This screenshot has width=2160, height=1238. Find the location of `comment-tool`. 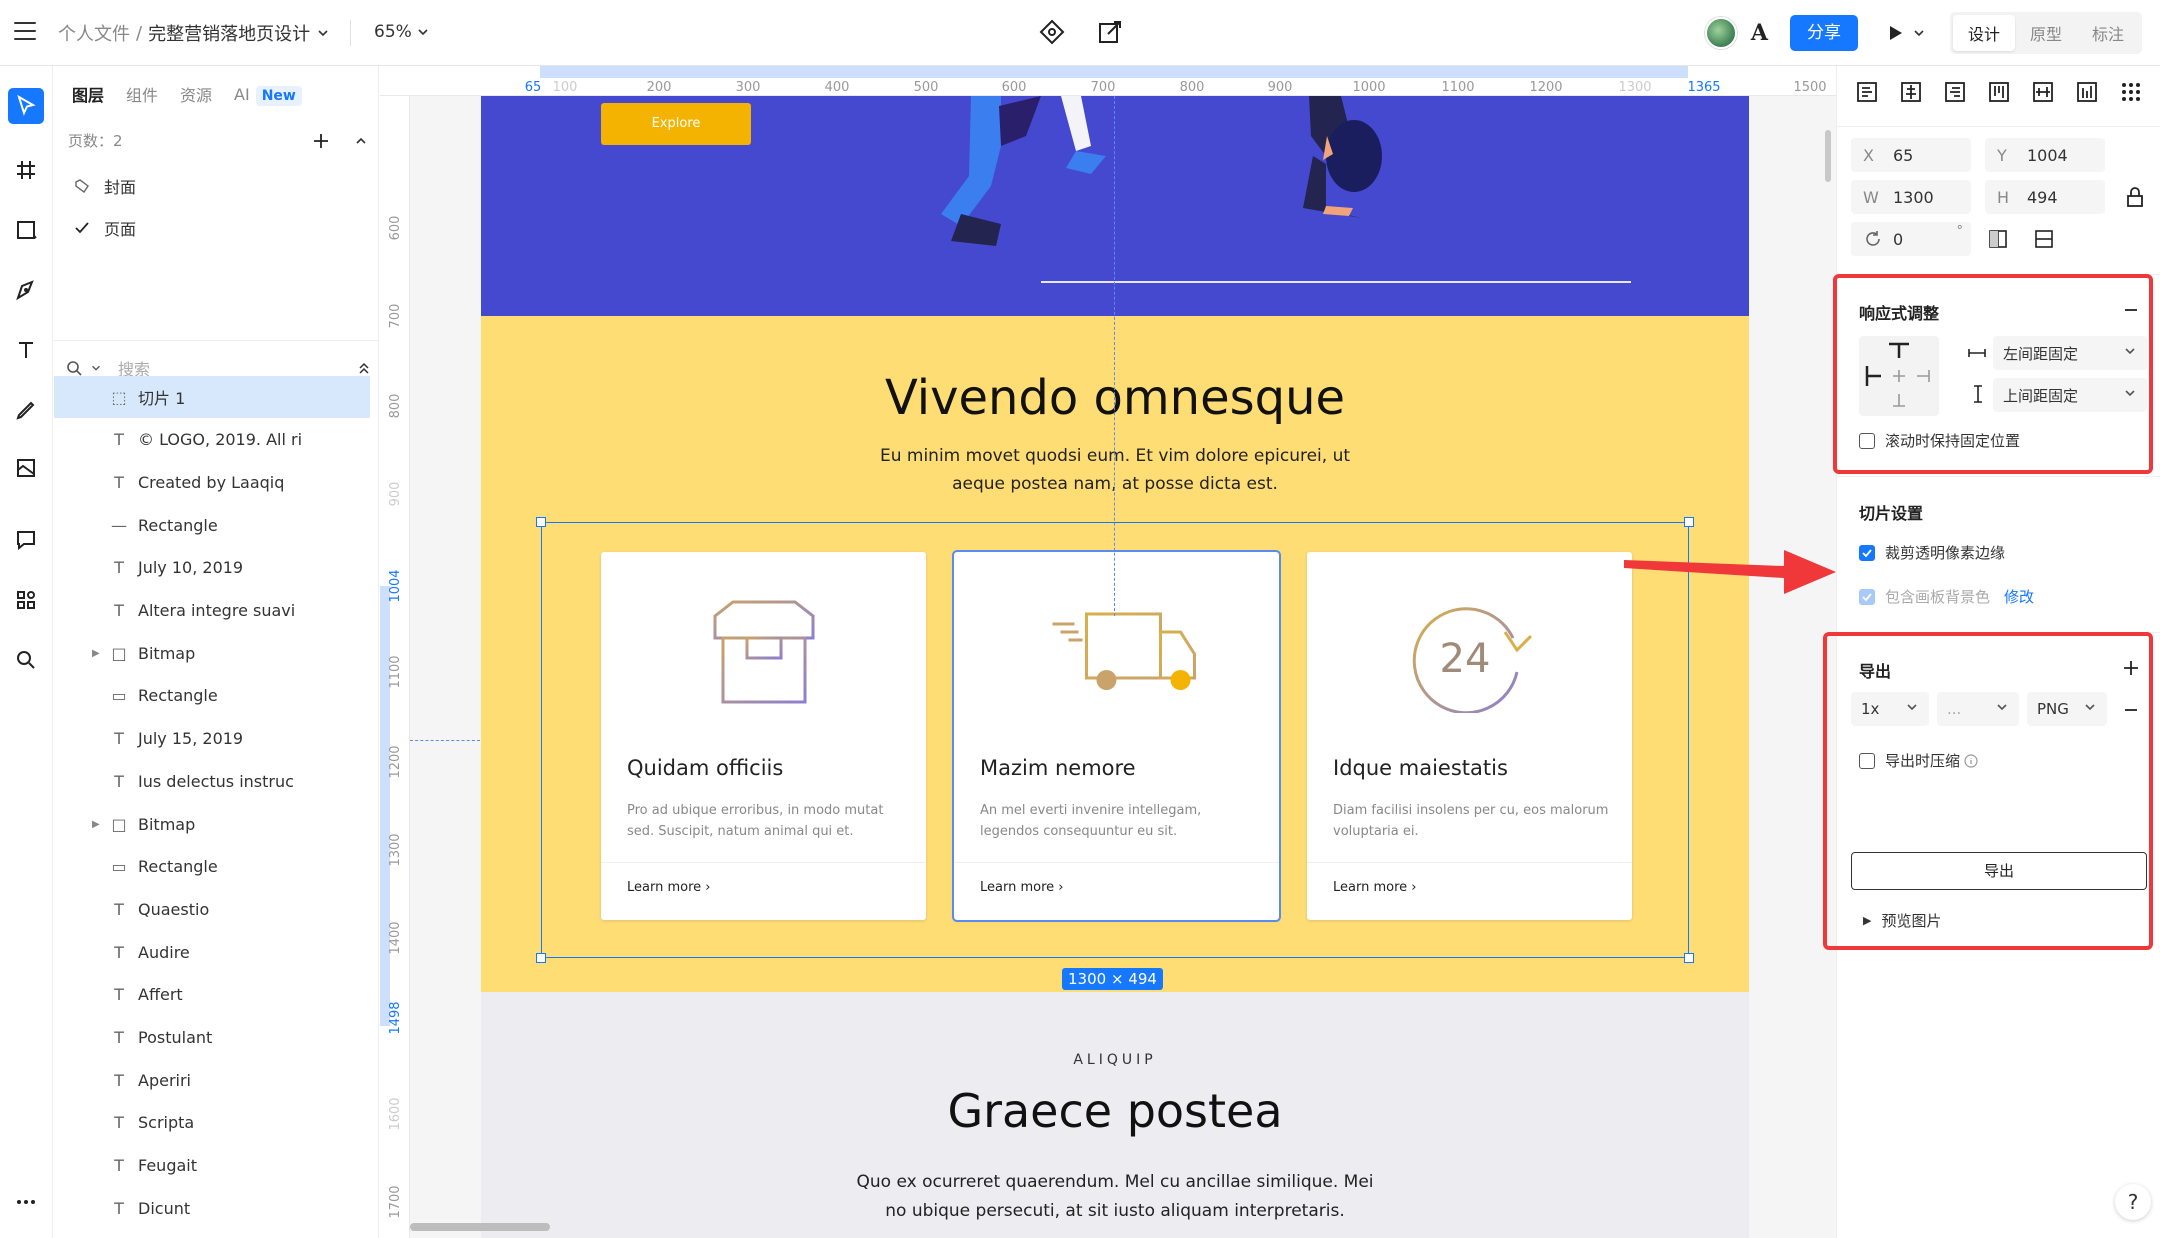

comment-tool is located at coordinates (26, 540).